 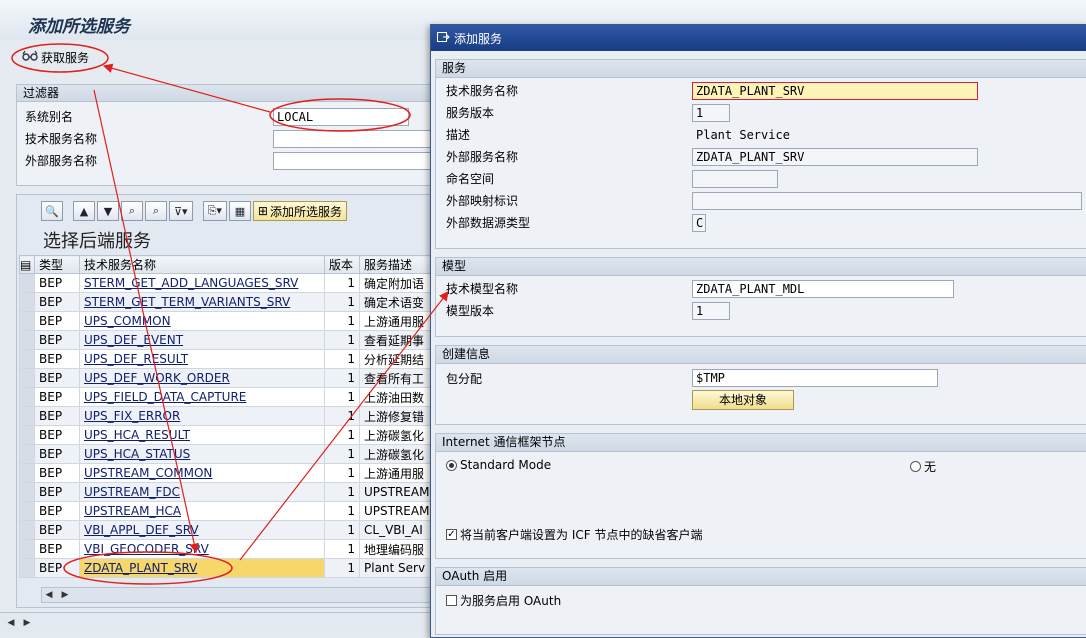 What do you see at coordinates (835, 157) in the screenshot?
I see `external-service-name-input: ZDATA_PLANT_SRV` at bounding box center [835, 157].